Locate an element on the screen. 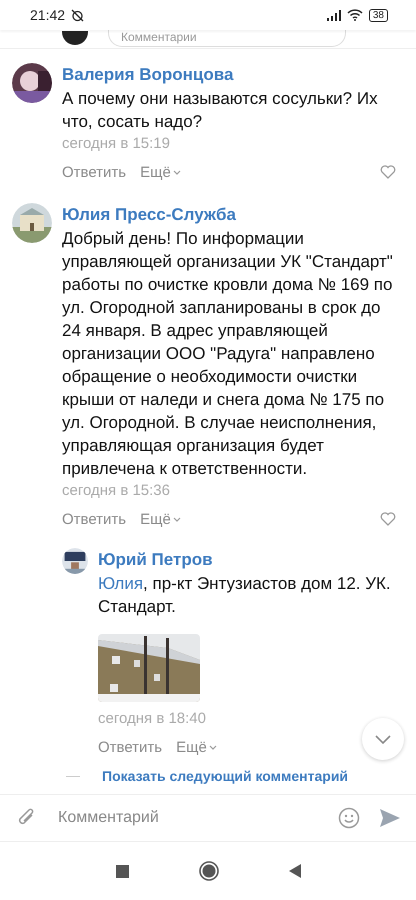 The image size is (416, 900). signal-icon is located at coordinates (333, 15).